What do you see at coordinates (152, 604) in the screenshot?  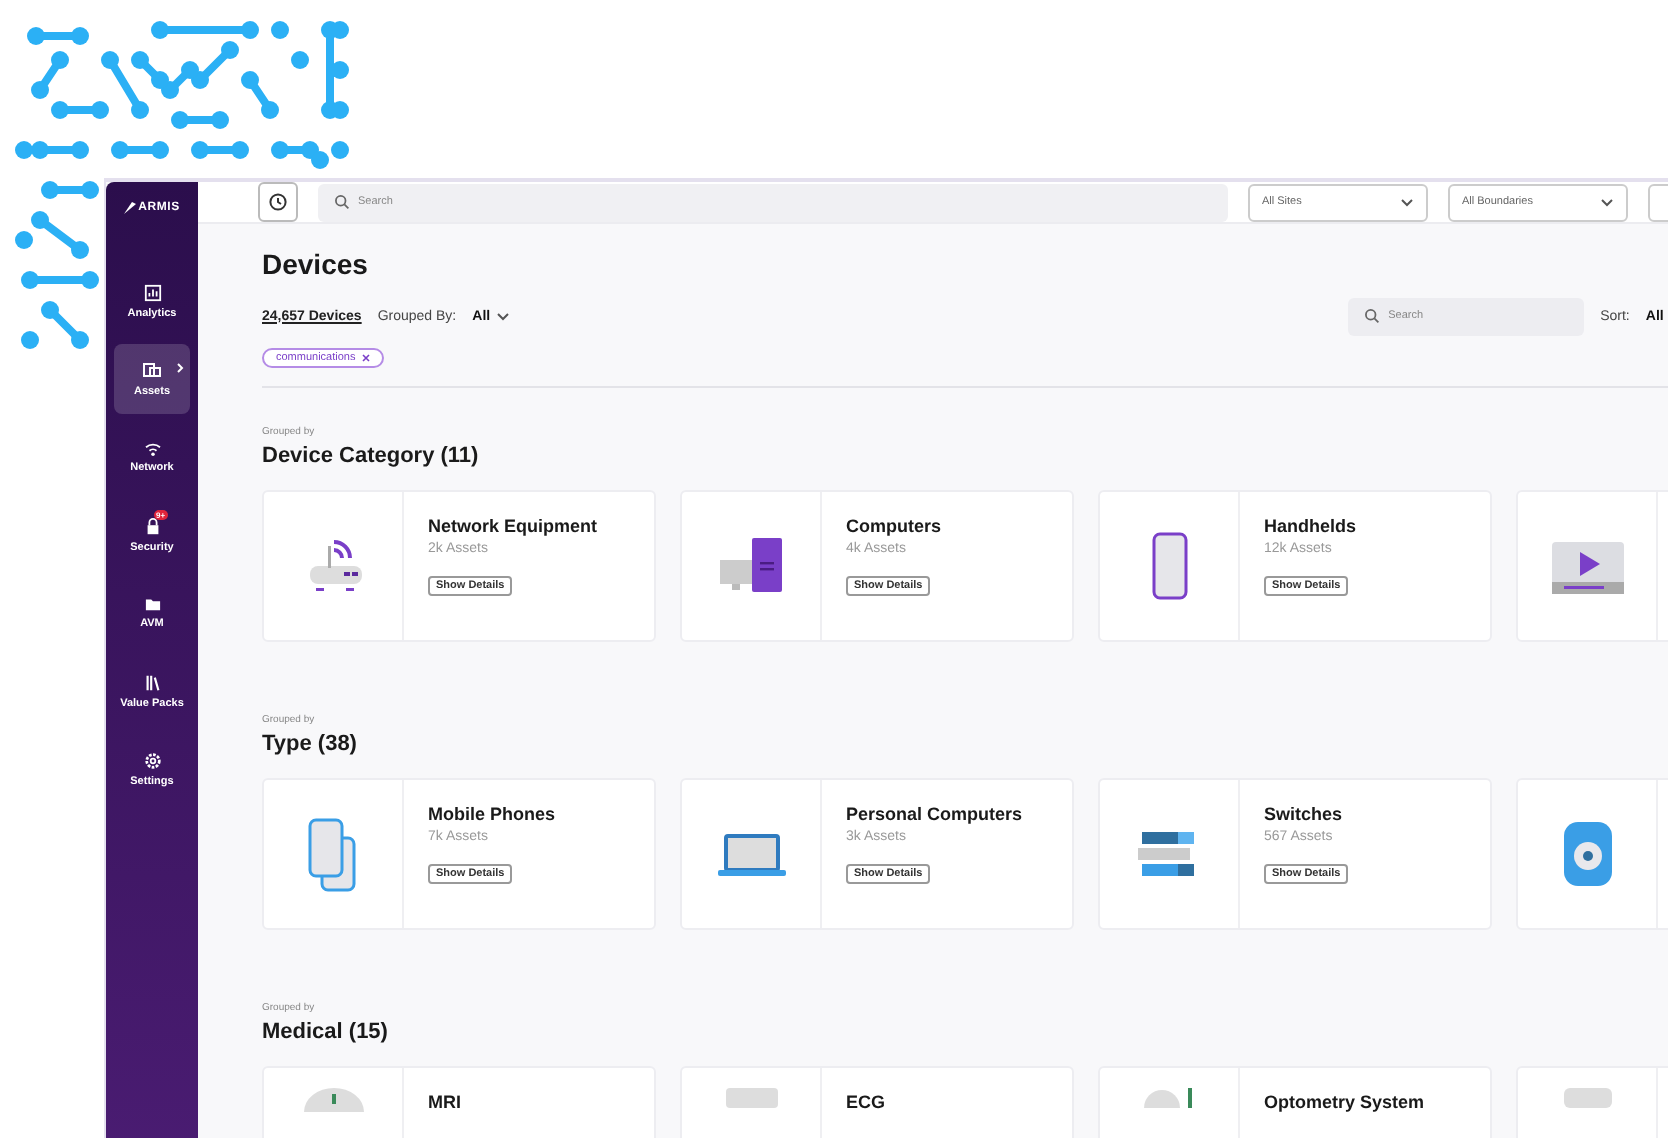 I see `folder-icon` at bounding box center [152, 604].